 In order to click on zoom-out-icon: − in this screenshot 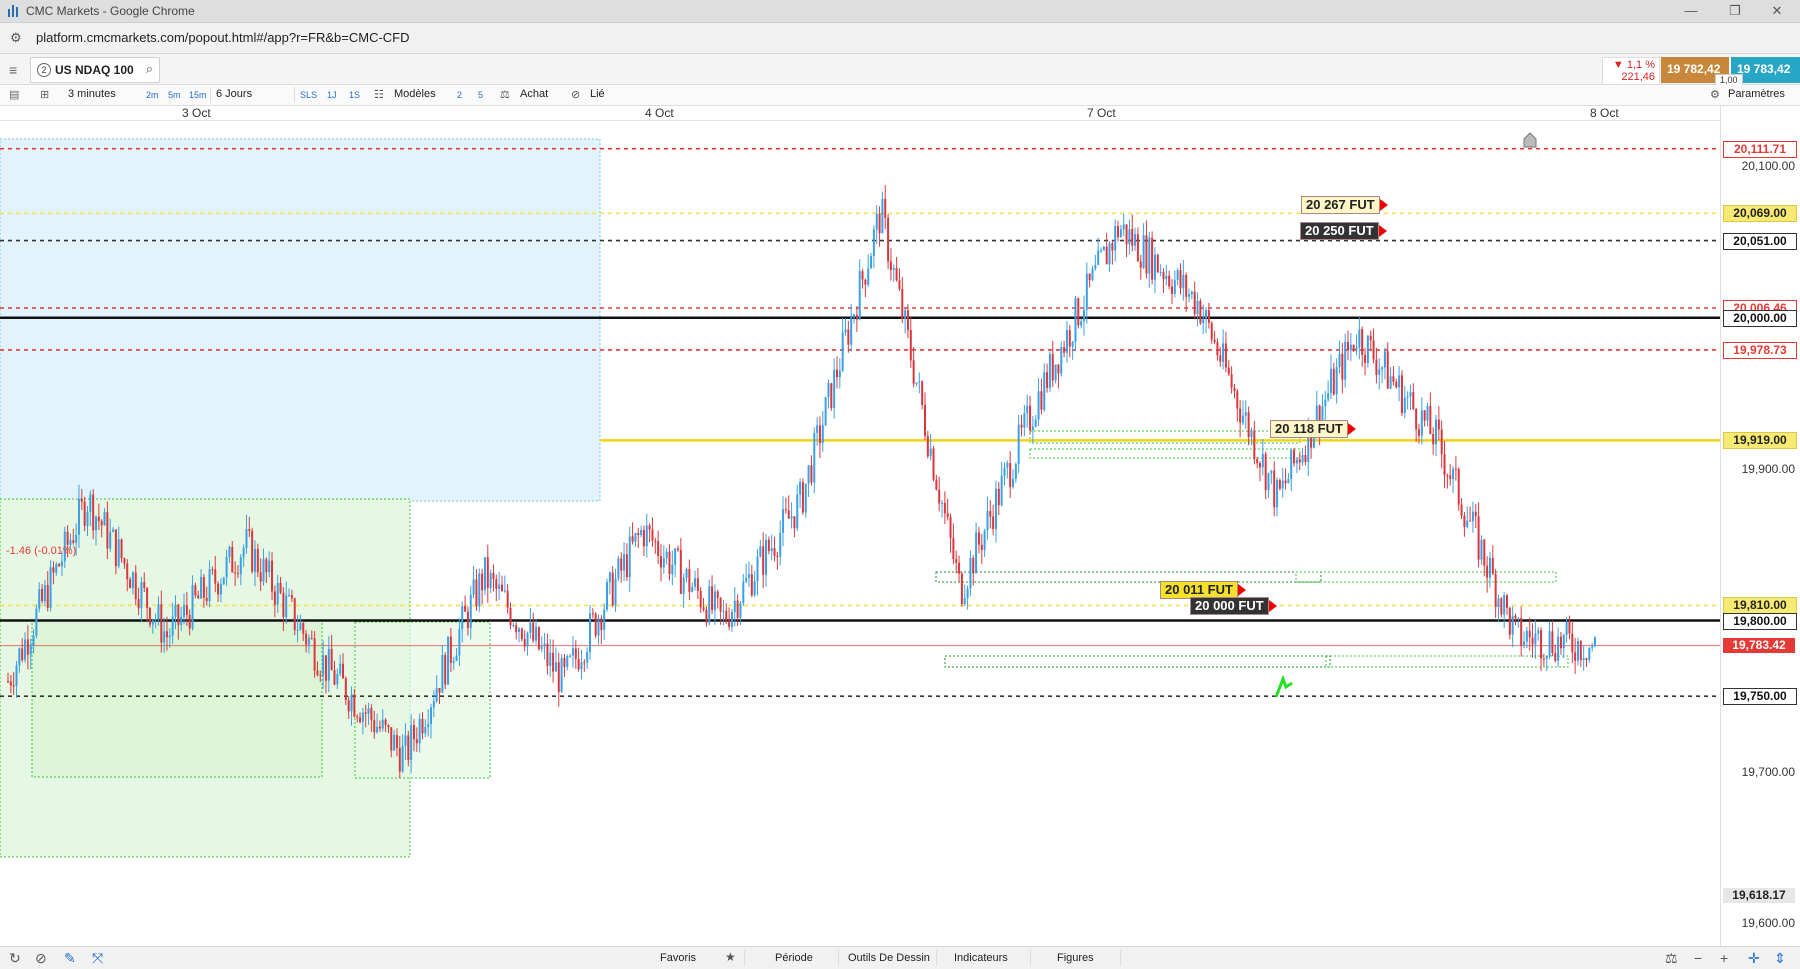, I will do `click(1698, 958)`.